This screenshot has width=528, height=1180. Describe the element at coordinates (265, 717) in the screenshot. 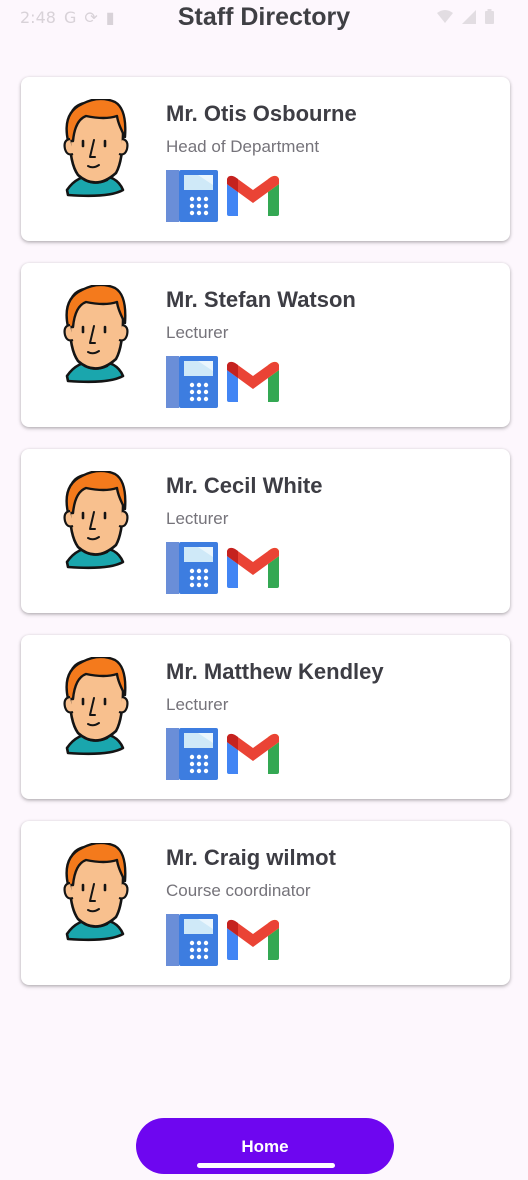

I see `staff-card: Mr. Matthew Kendley Lecturer` at that location.